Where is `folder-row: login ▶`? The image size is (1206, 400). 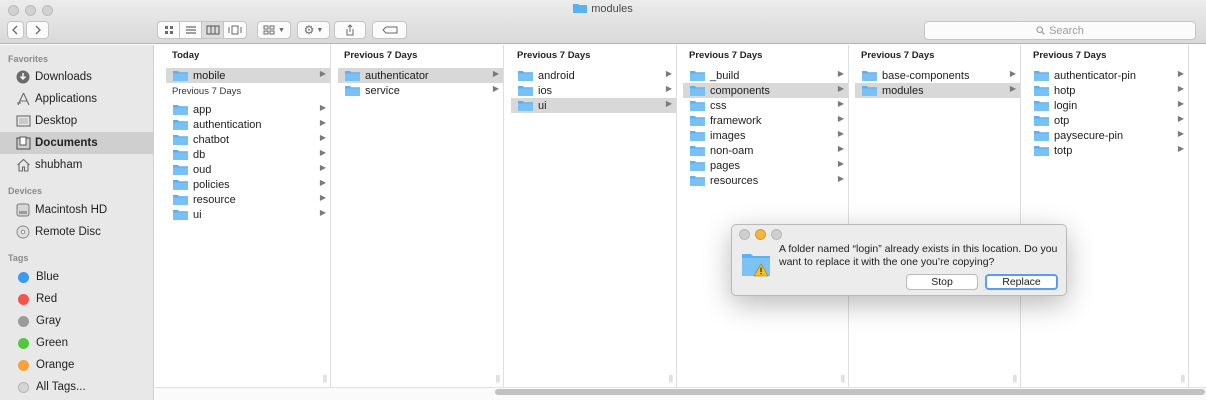
folder-row: login ▶ is located at coordinates (1107, 105).